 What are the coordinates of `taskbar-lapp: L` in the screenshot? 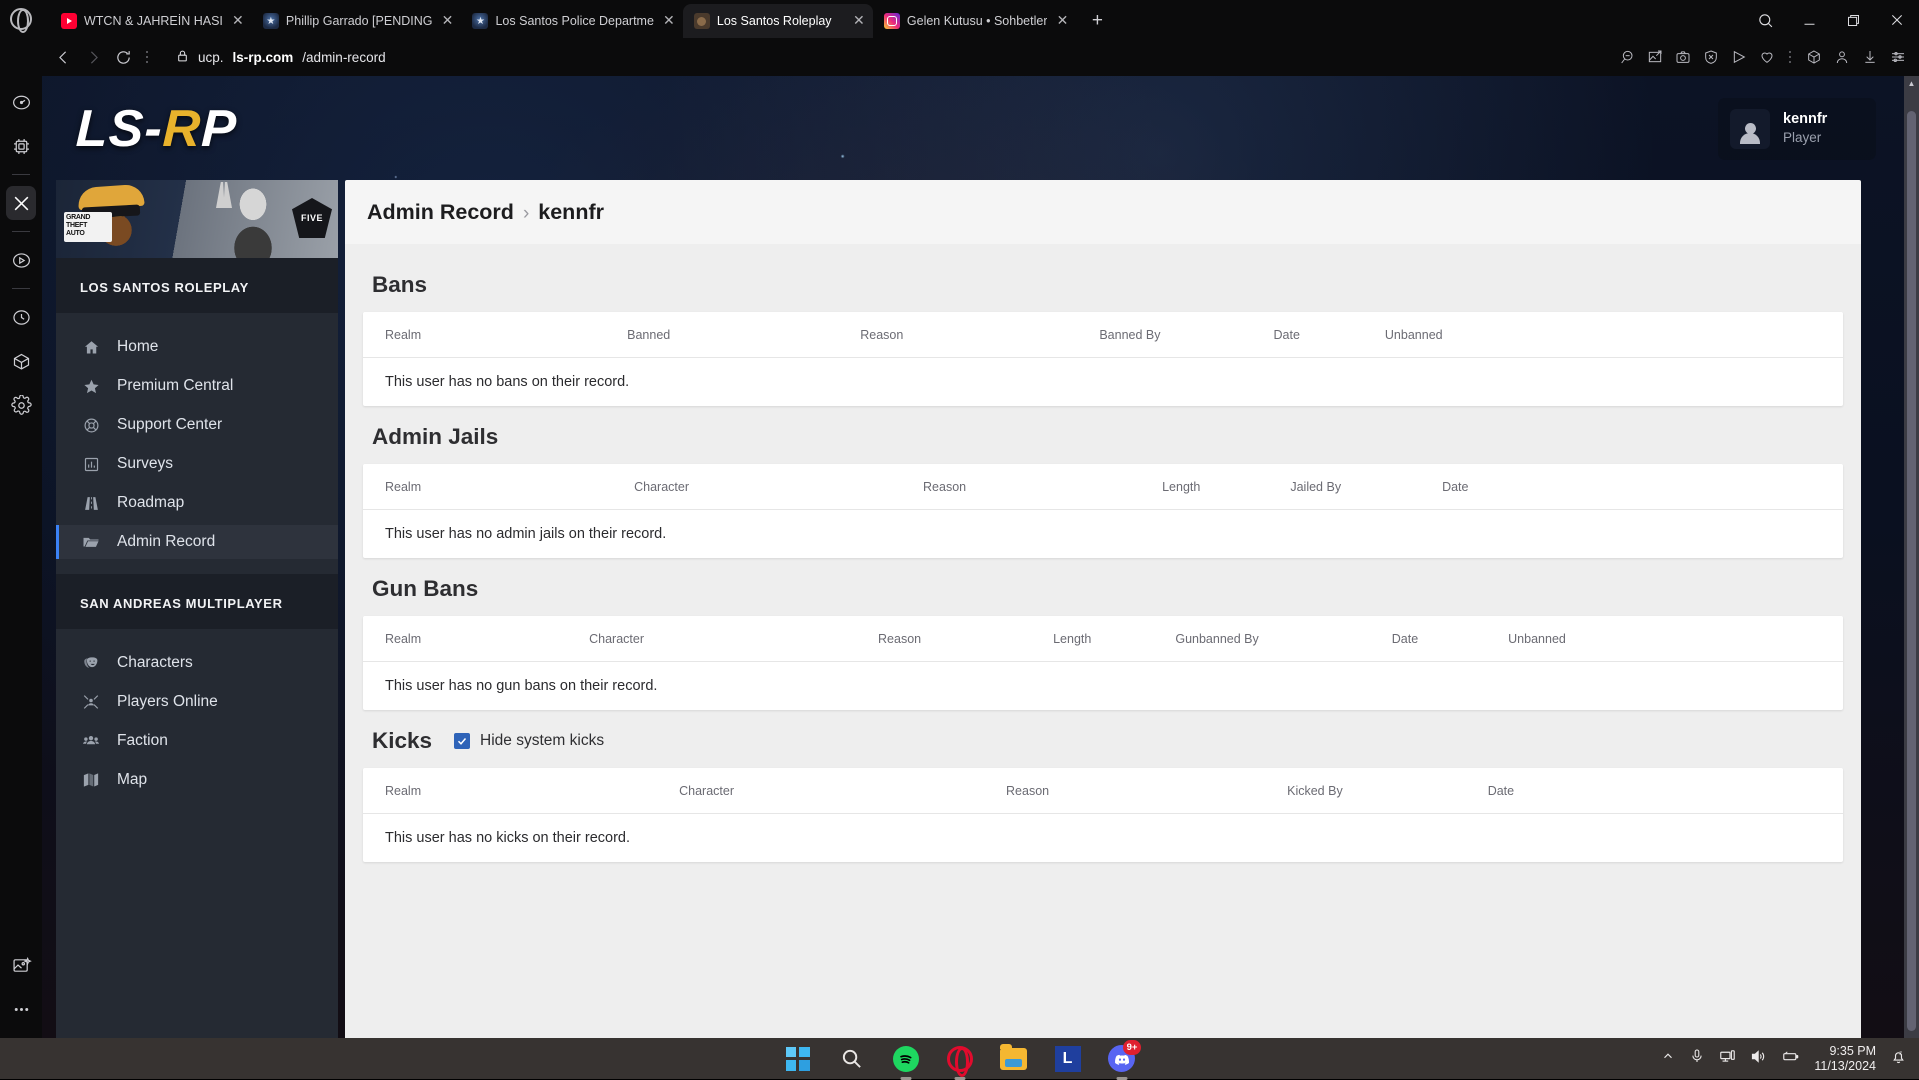 It's located at (1068, 1059).